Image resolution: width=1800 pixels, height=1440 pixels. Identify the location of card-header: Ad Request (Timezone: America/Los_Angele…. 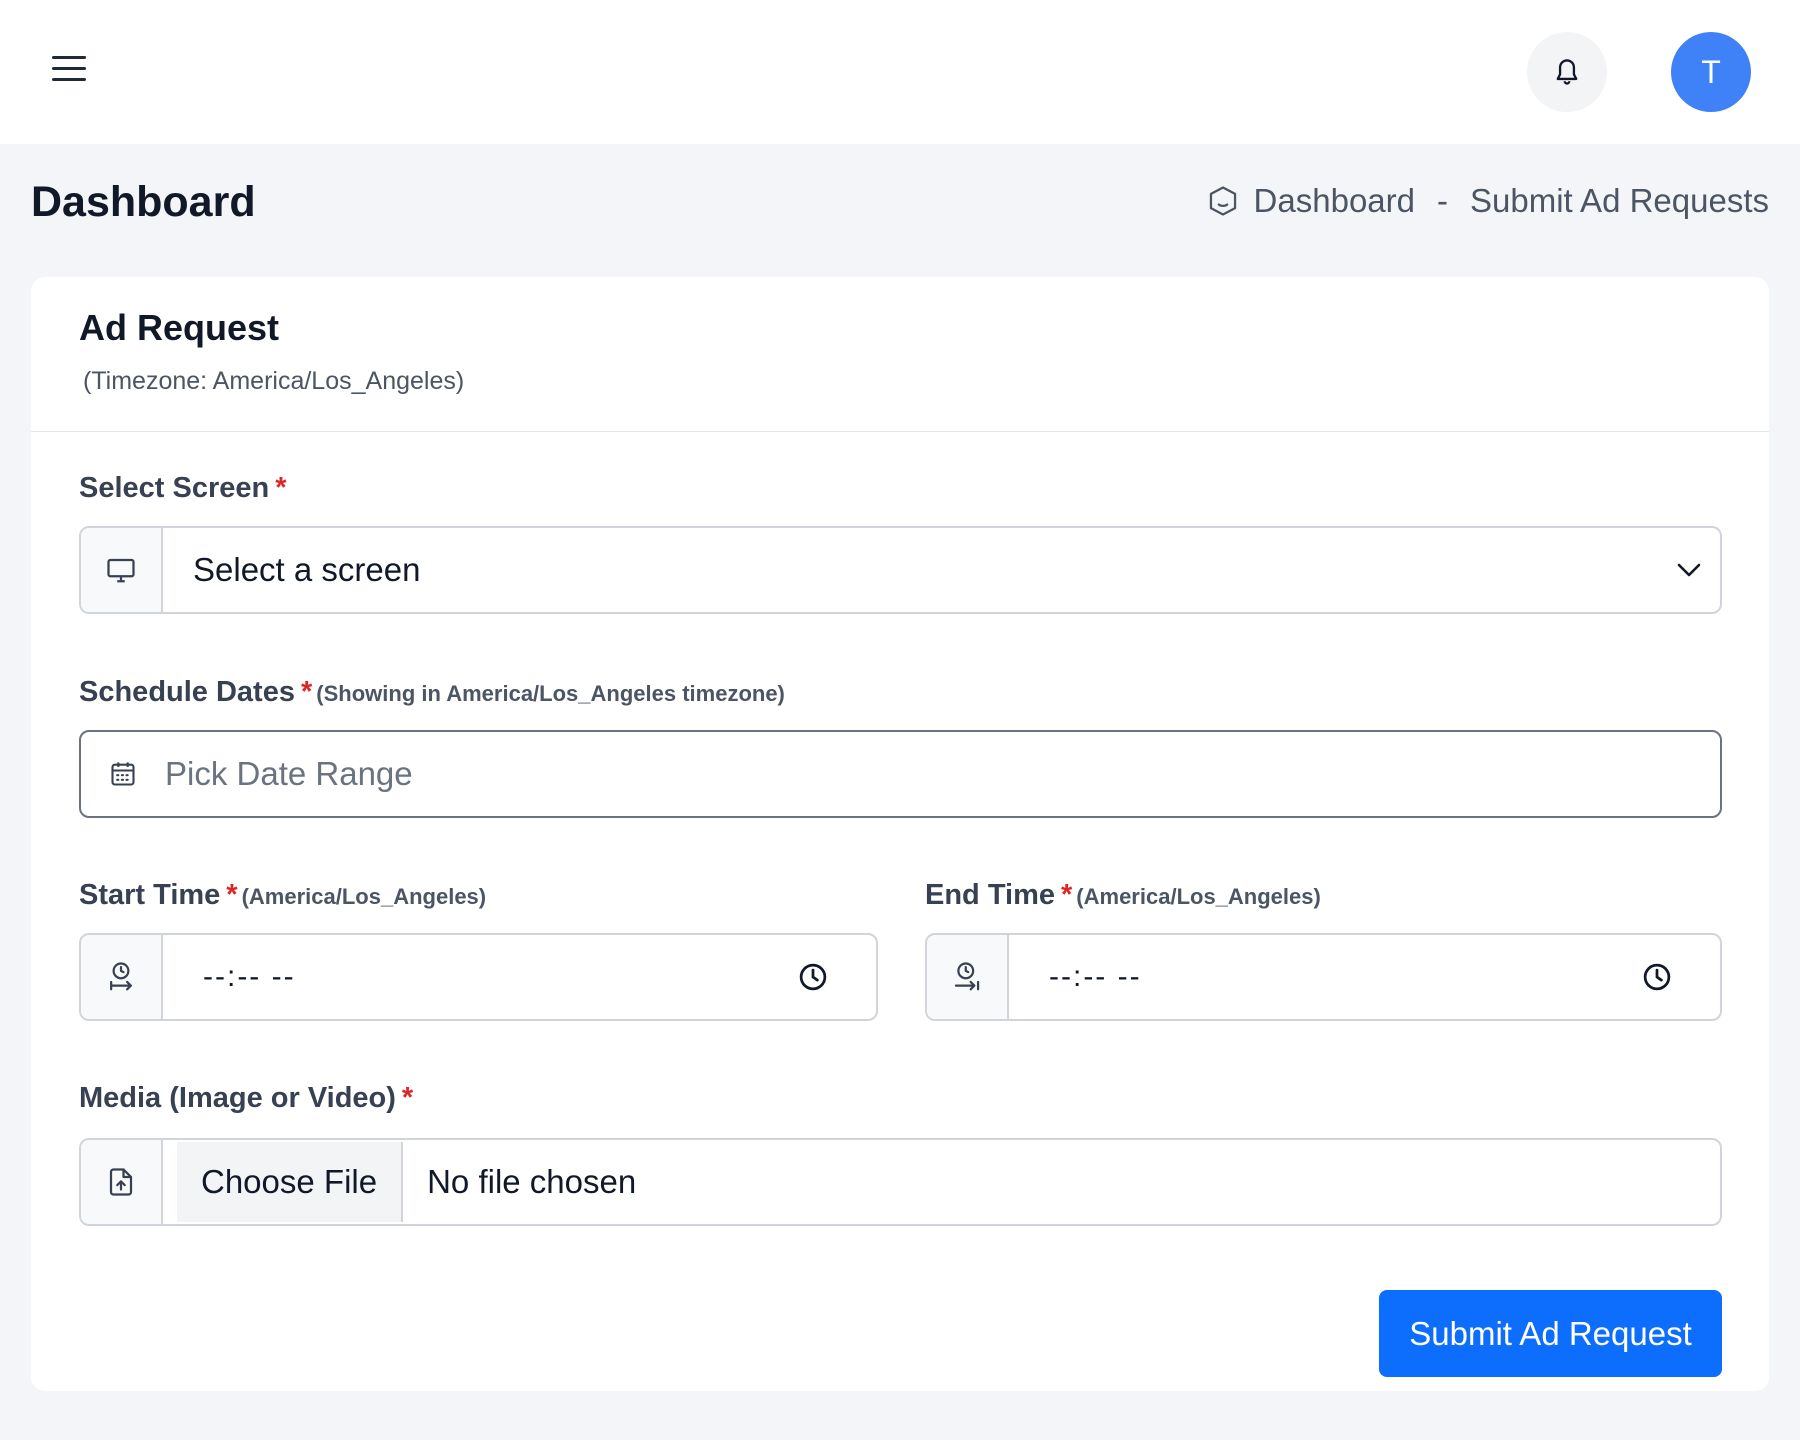
(900, 354).